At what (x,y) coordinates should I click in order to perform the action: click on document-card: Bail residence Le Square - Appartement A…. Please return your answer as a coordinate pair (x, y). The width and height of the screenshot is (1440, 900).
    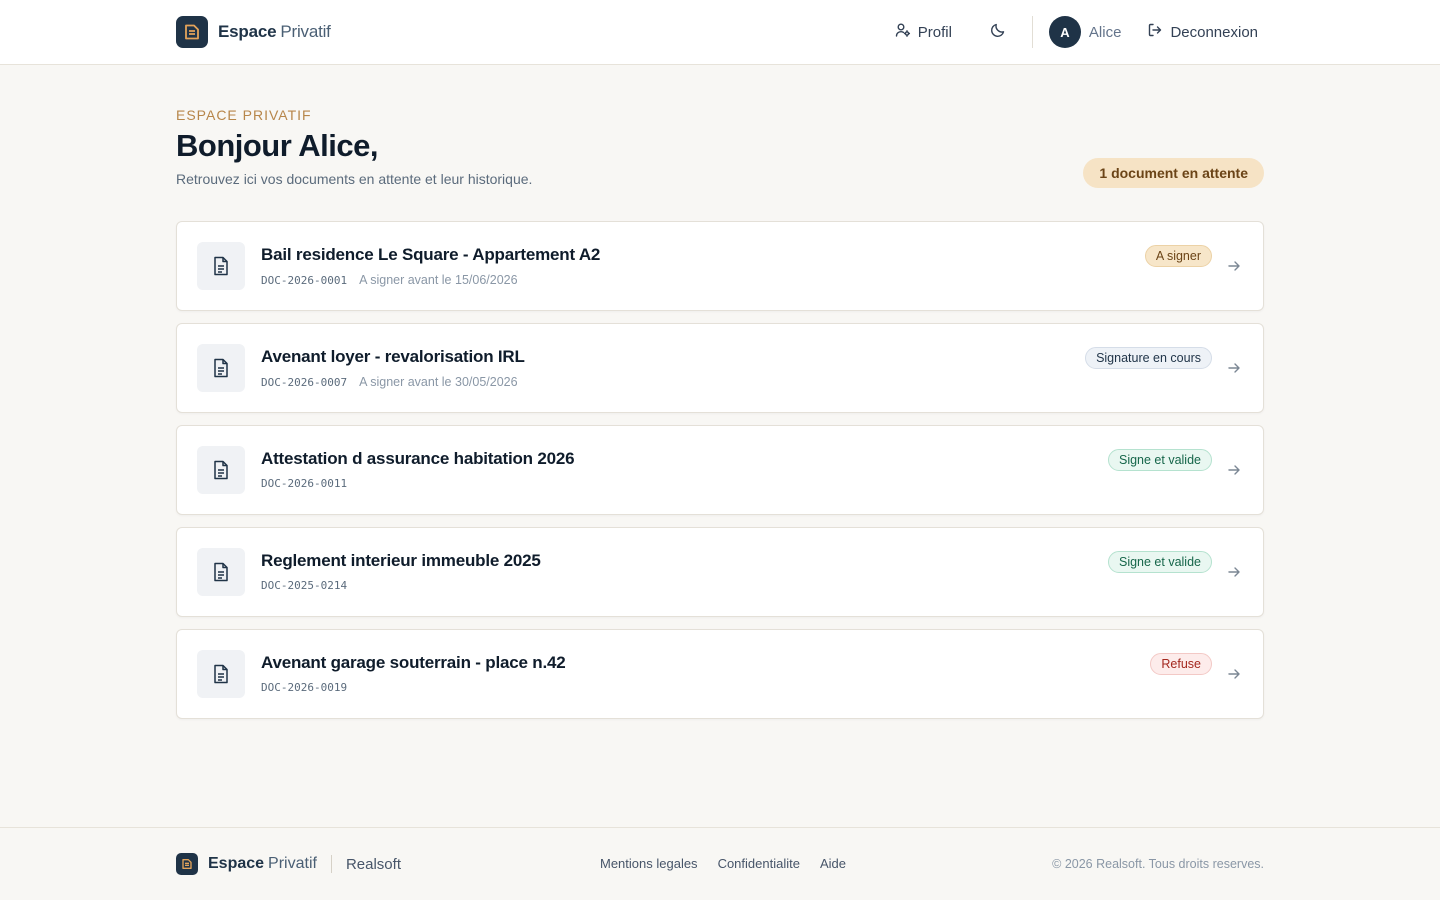
    Looking at the image, I should click on (720, 266).